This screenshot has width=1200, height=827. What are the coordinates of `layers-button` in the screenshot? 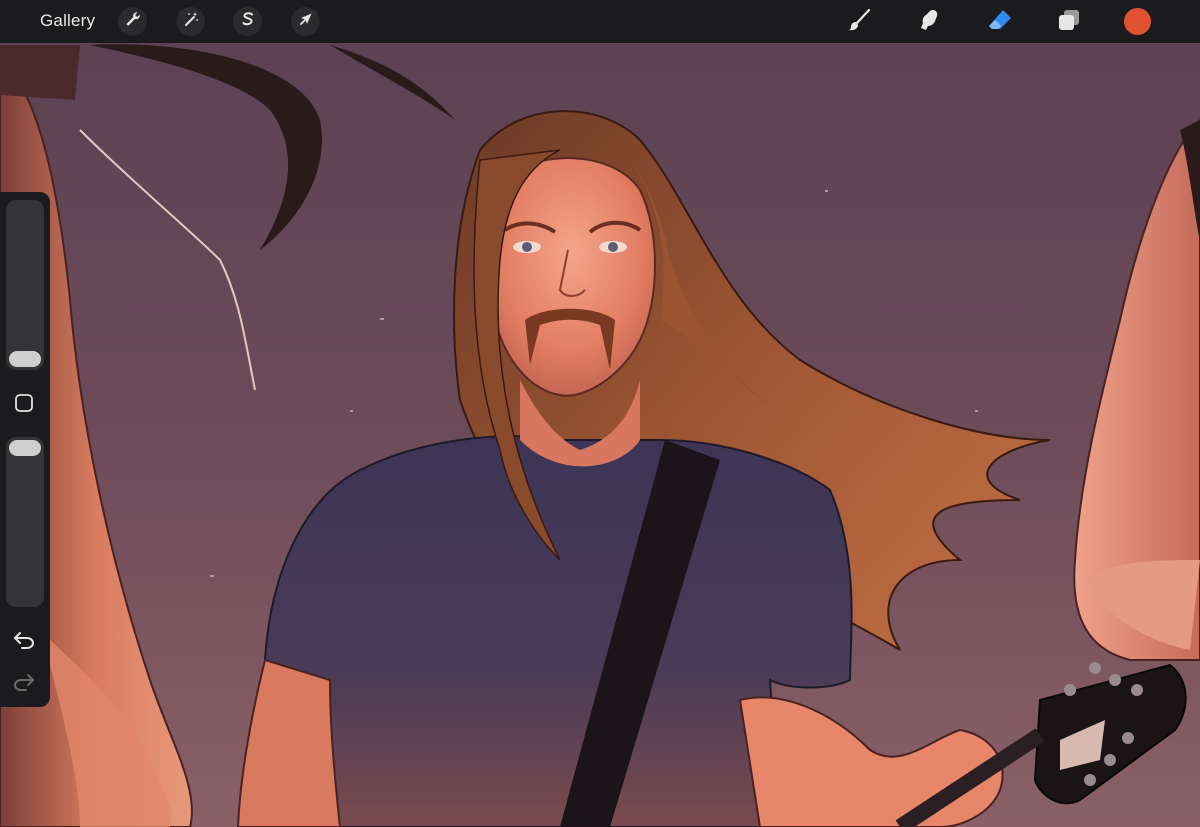 It's located at (1069, 22).